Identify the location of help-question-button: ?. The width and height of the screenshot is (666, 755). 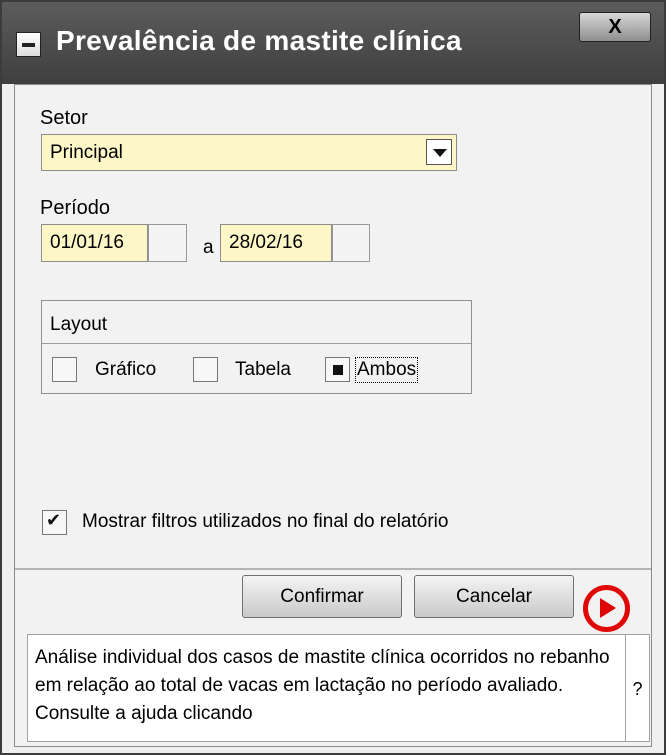
(638, 688).